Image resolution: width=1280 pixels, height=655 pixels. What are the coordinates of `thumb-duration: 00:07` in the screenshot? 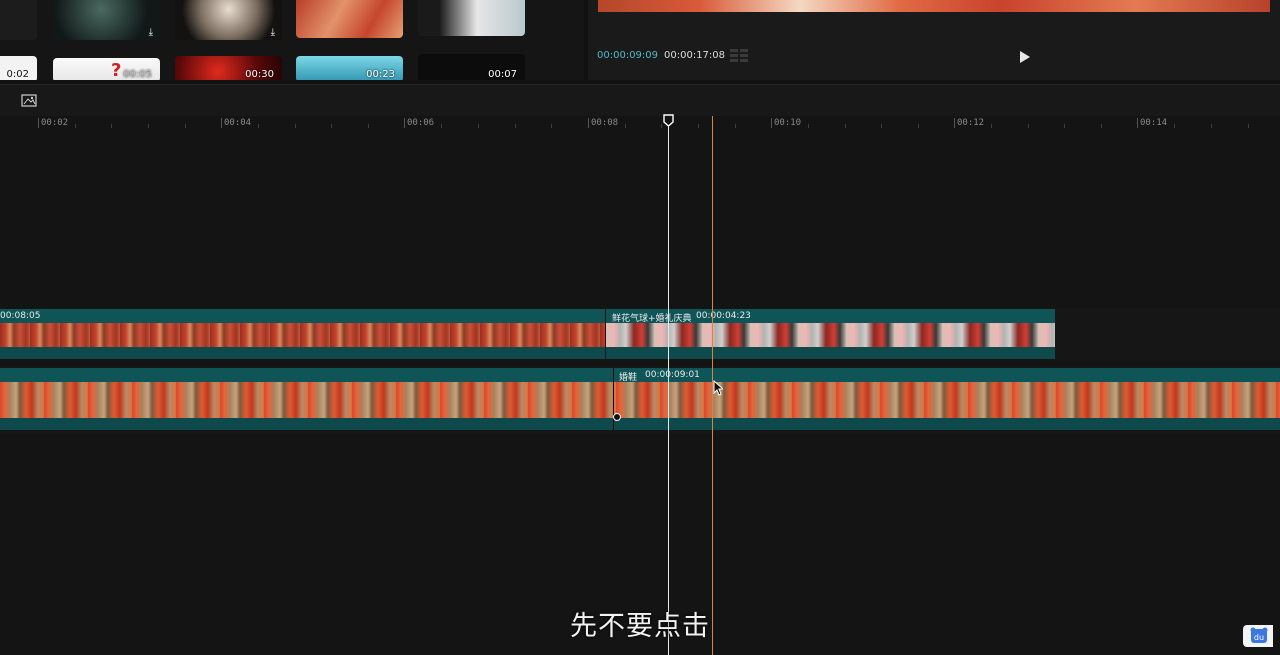 It's located at (502, 74).